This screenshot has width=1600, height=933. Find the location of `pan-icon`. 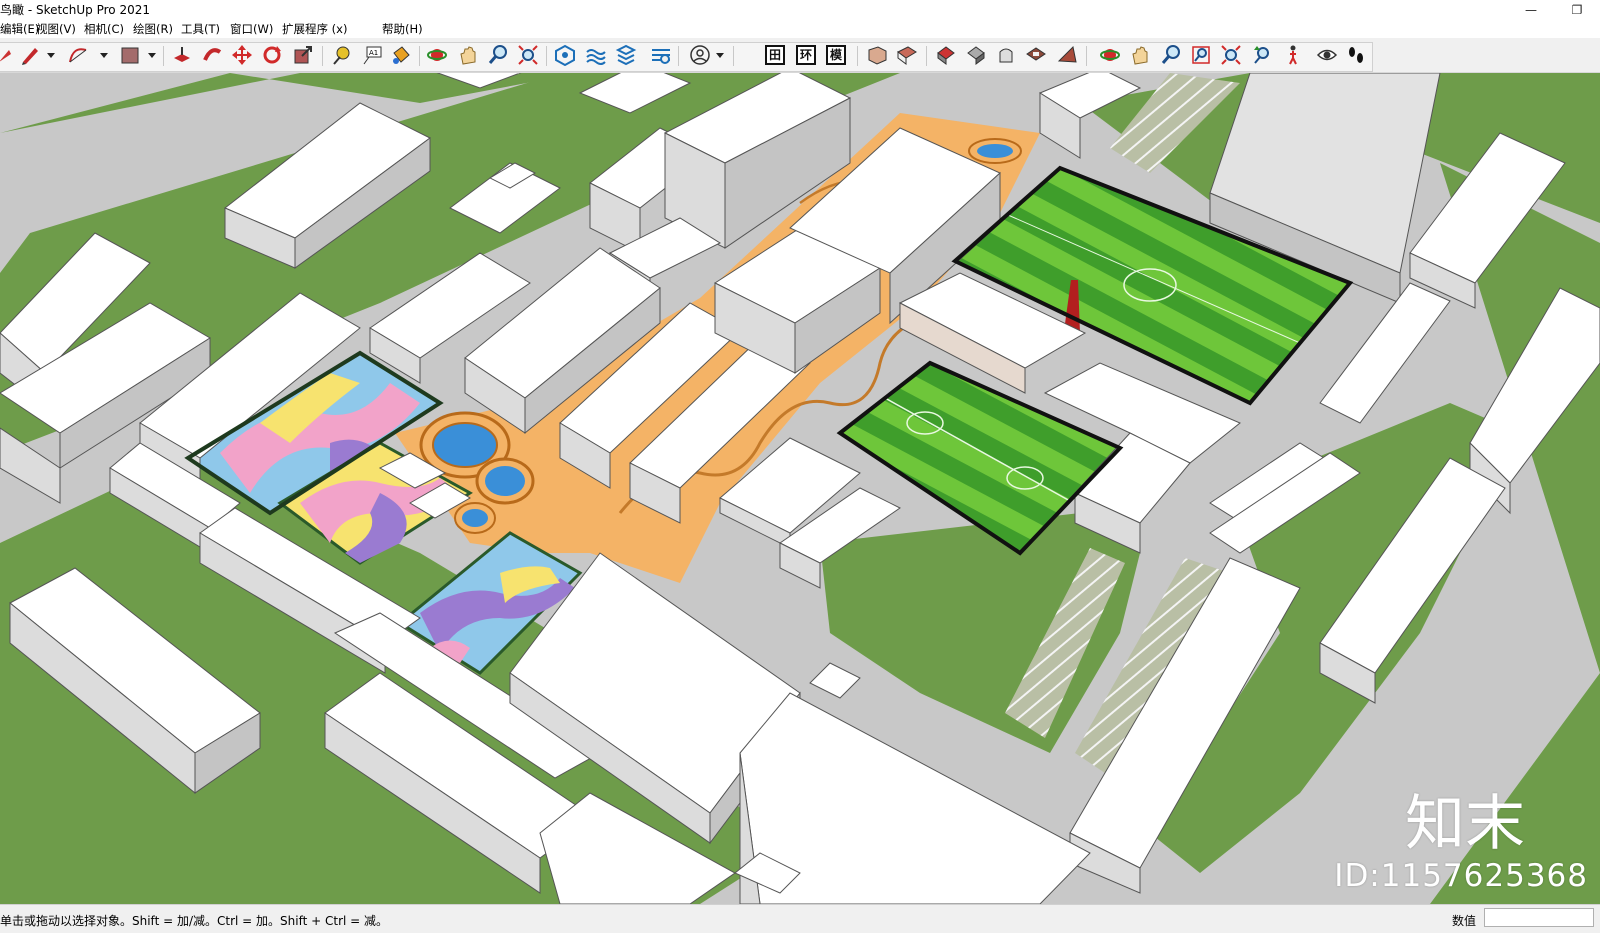

pan-icon is located at coordinates (468, 55).